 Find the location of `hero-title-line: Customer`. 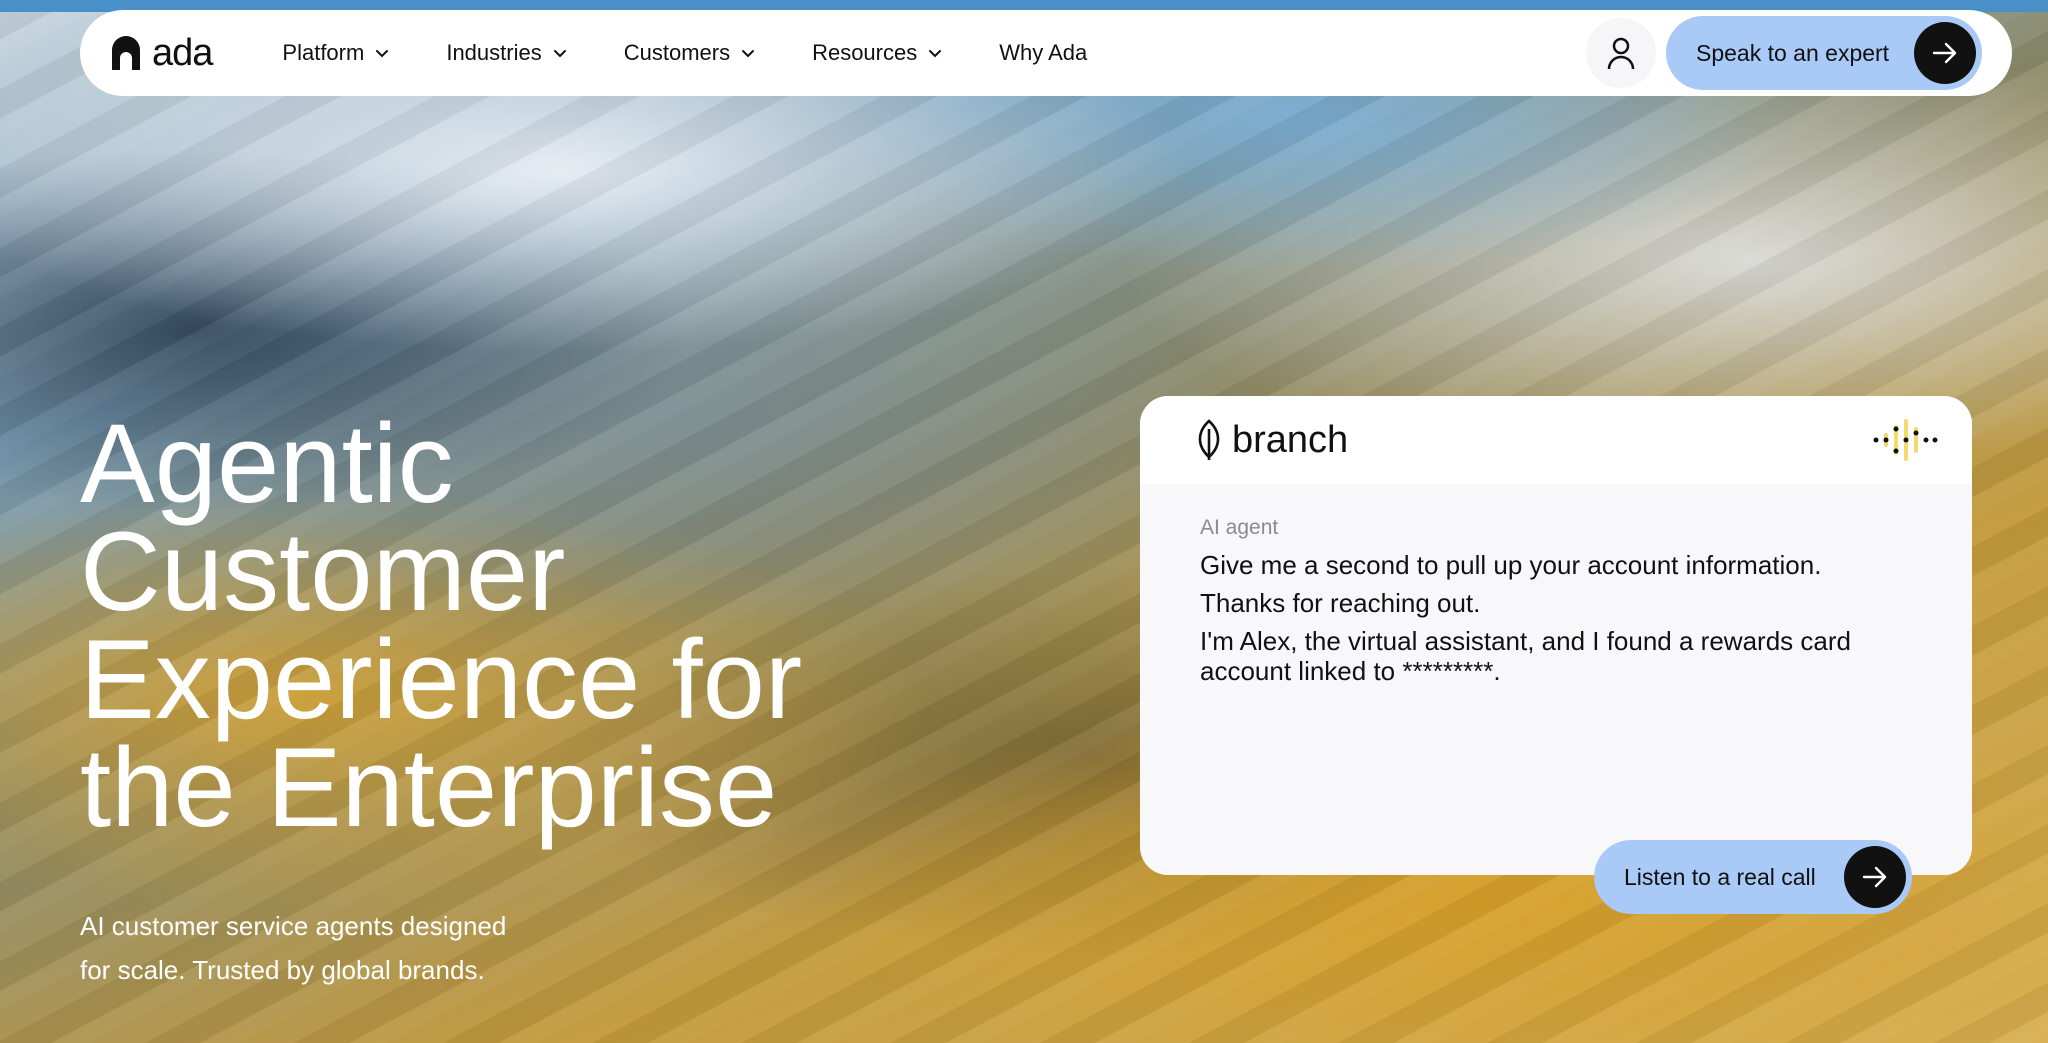

hero-title-line: Customer is located at coordinates (323, 571).